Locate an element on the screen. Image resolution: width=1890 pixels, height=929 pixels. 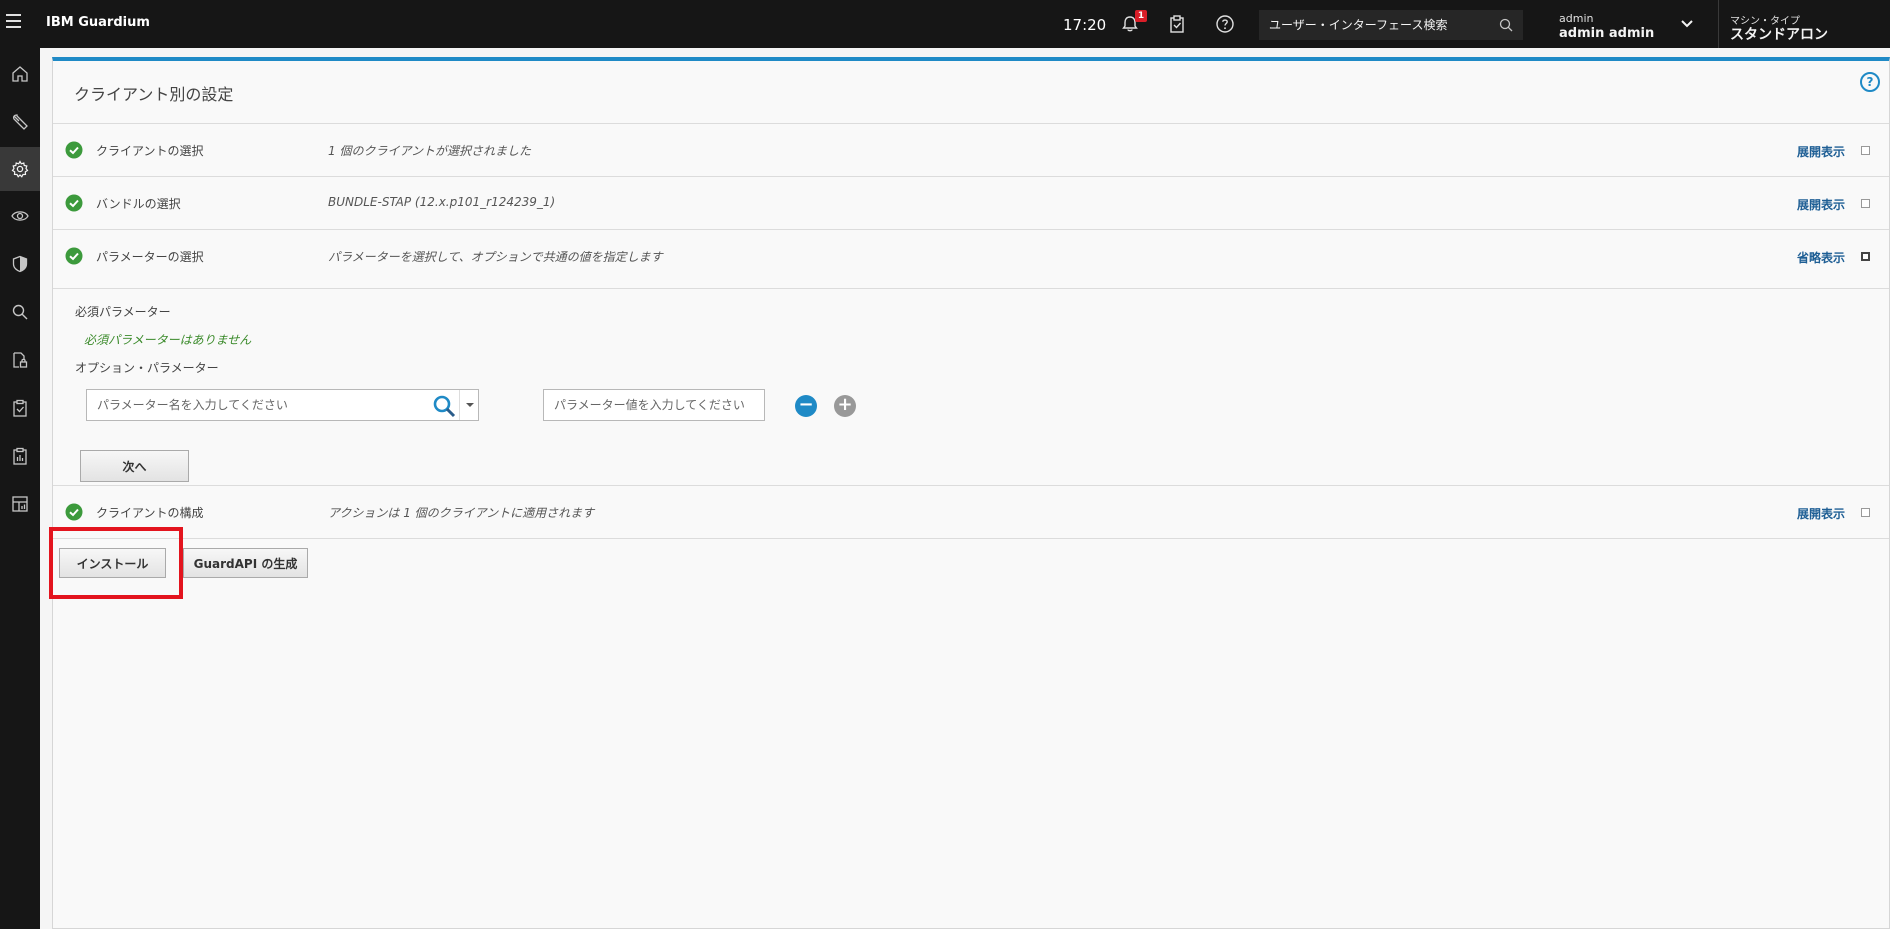
add-parameter-button: + is located at coordinates (845, 406).